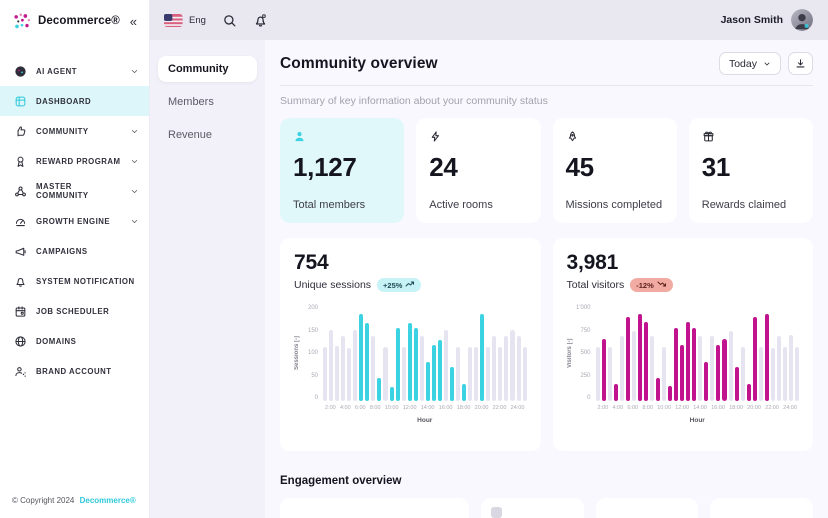 Image resolution: width=828 pixels, height=518 pixels. What do you see at coordinates (341, 481) in the screenshot?
I see `engagement-title: Engagement overview` at bounding box center [341, 481].